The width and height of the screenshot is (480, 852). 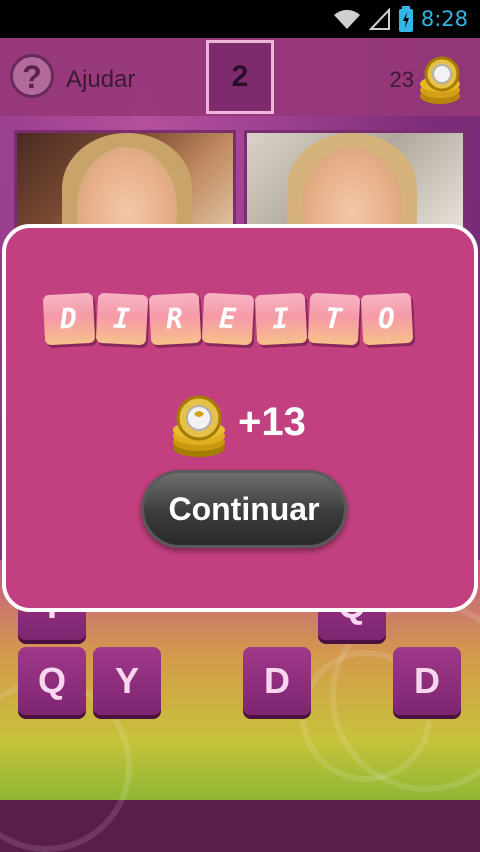 What do you see at coordinates (52, 681) in the screenshot?
I see `letter-tile: Q` at bounding box center [52, 681].